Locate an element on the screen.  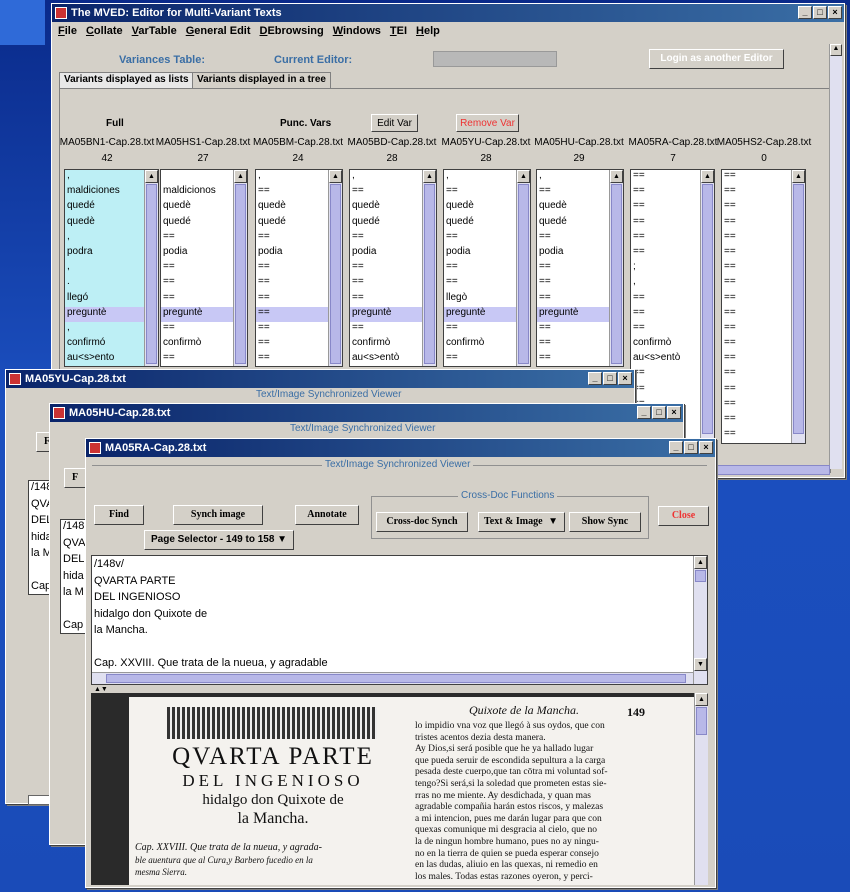
splitter-arrows-icon: ▲▼ is located at coordinates (101, 689).